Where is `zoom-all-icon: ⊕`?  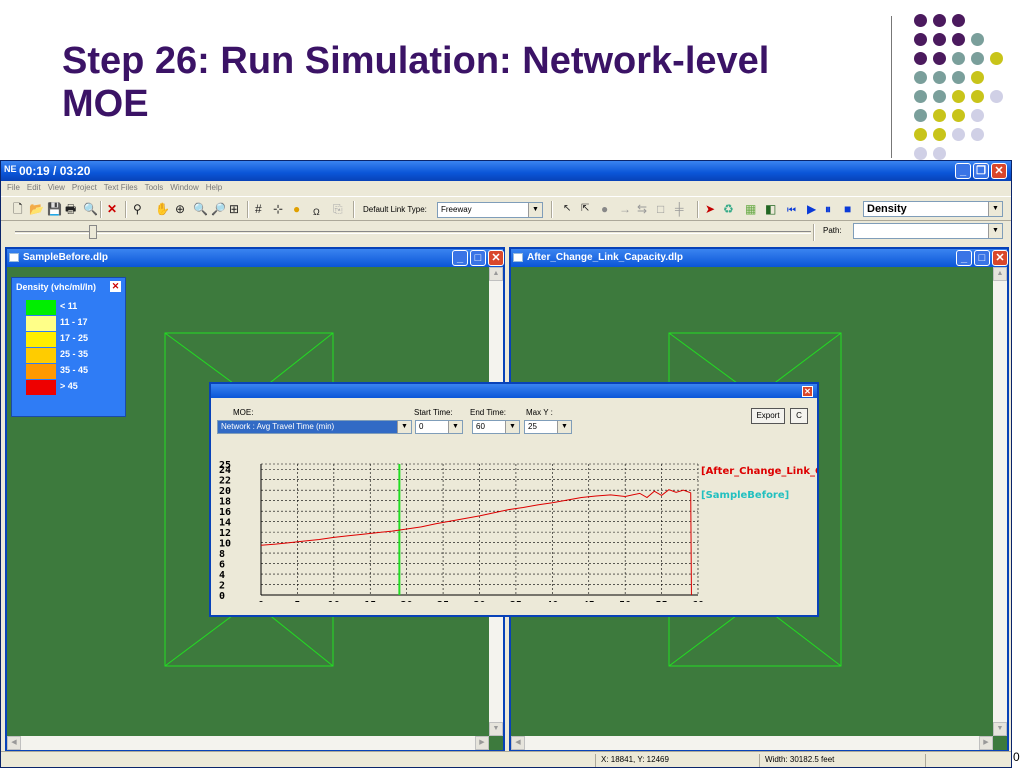
zoom-all-icon: ⊕ is located at coordinates (180, 209).